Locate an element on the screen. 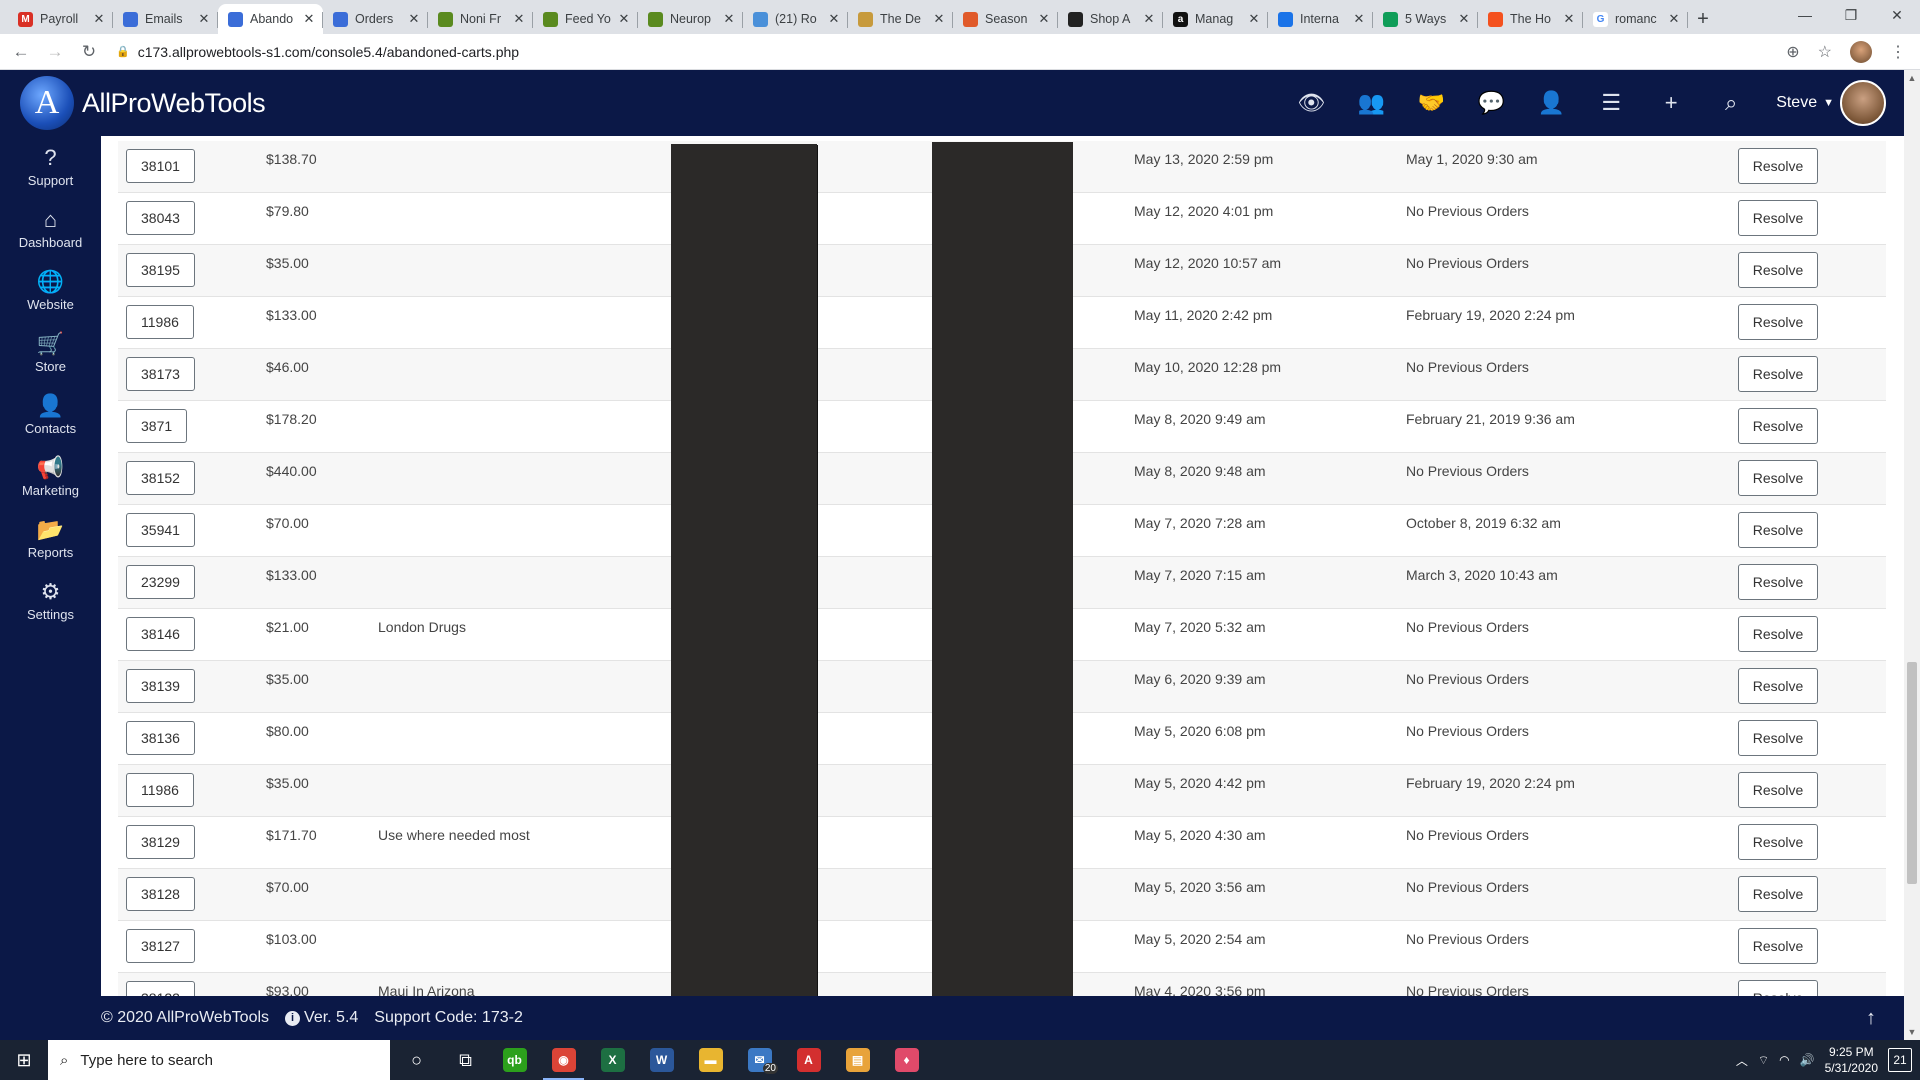 This screenshot has height=1080, width=1920. browser-tab: The De ✕ is located at coordinates (900, 19).